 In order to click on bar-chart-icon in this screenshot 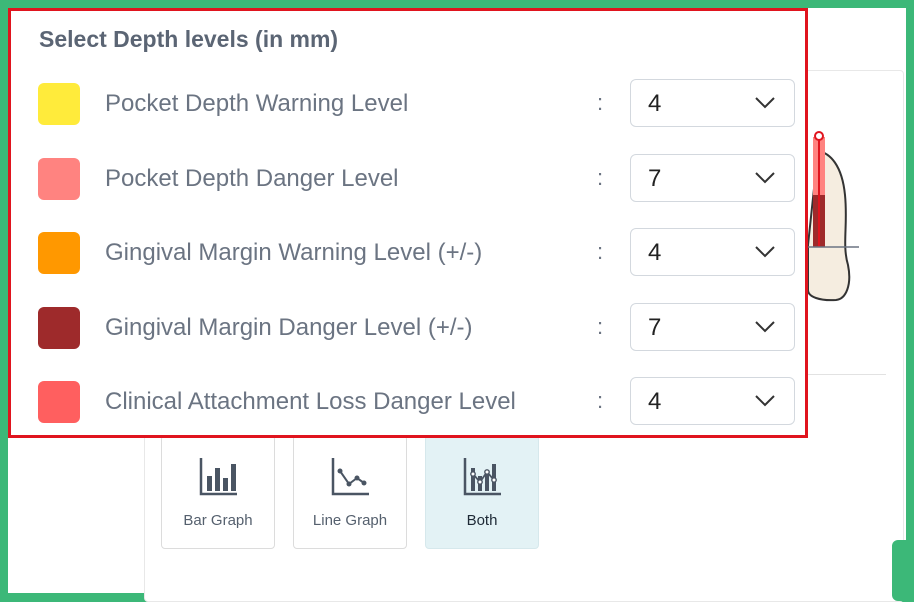, I will do `click(218, 477)`.